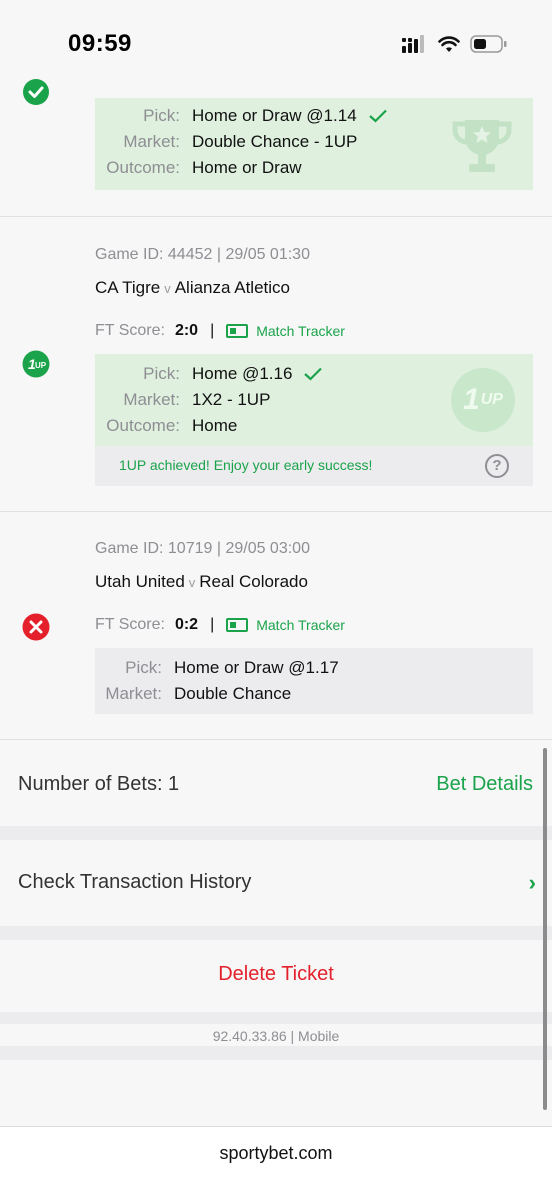 This screenshot has width=552, height=1200. What do you see at coordinates (276, 43) in the screenshot?
I see `status-bar: 09:59` at bounding box center [276, 43].